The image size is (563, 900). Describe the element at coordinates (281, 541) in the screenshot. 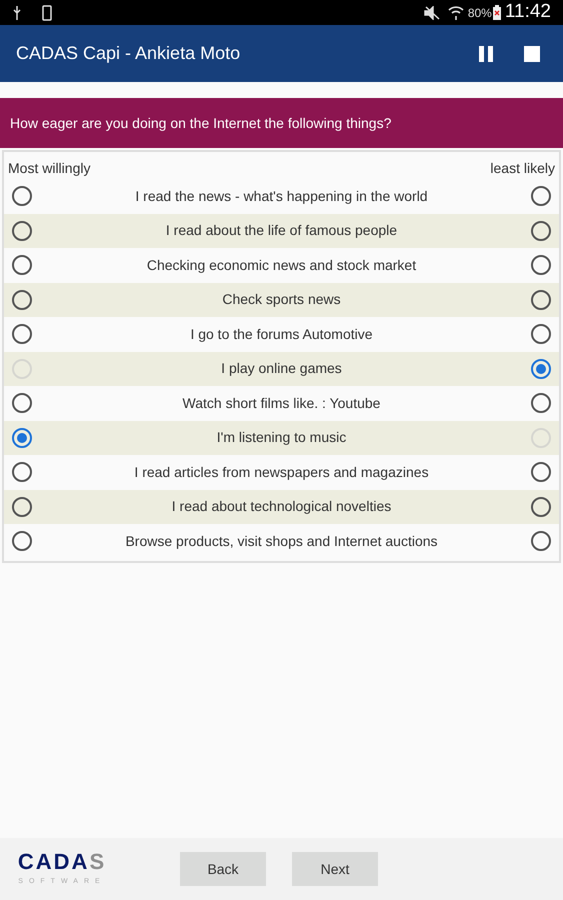

I see `answer-text: Browse products, visit shops and Internet auctions` at that location.